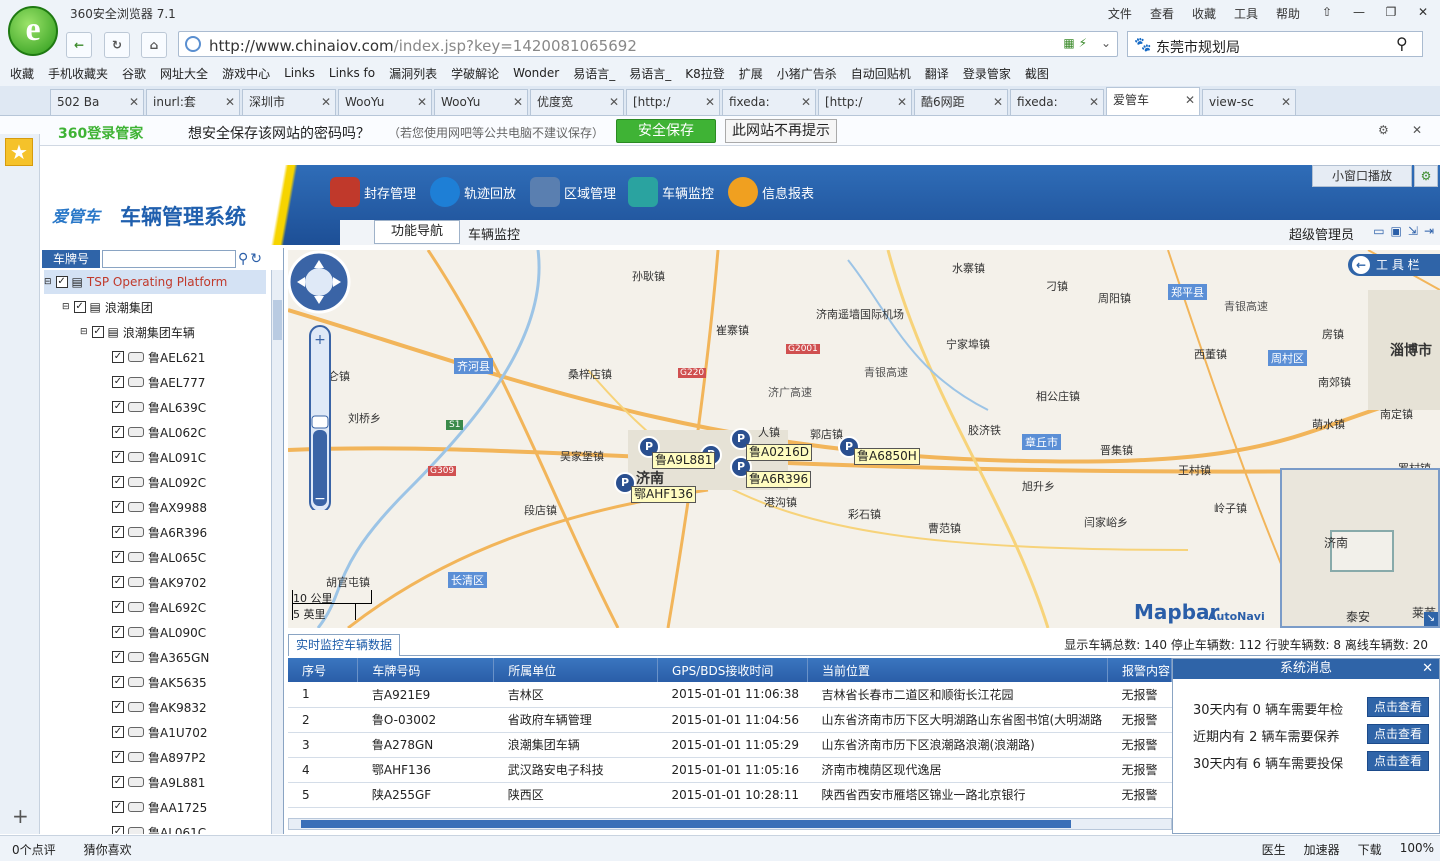 This screenshot has height=861, width=1440. I want to click on map-toolbar-button: ← 工 具 栏, so click(1394, 265).